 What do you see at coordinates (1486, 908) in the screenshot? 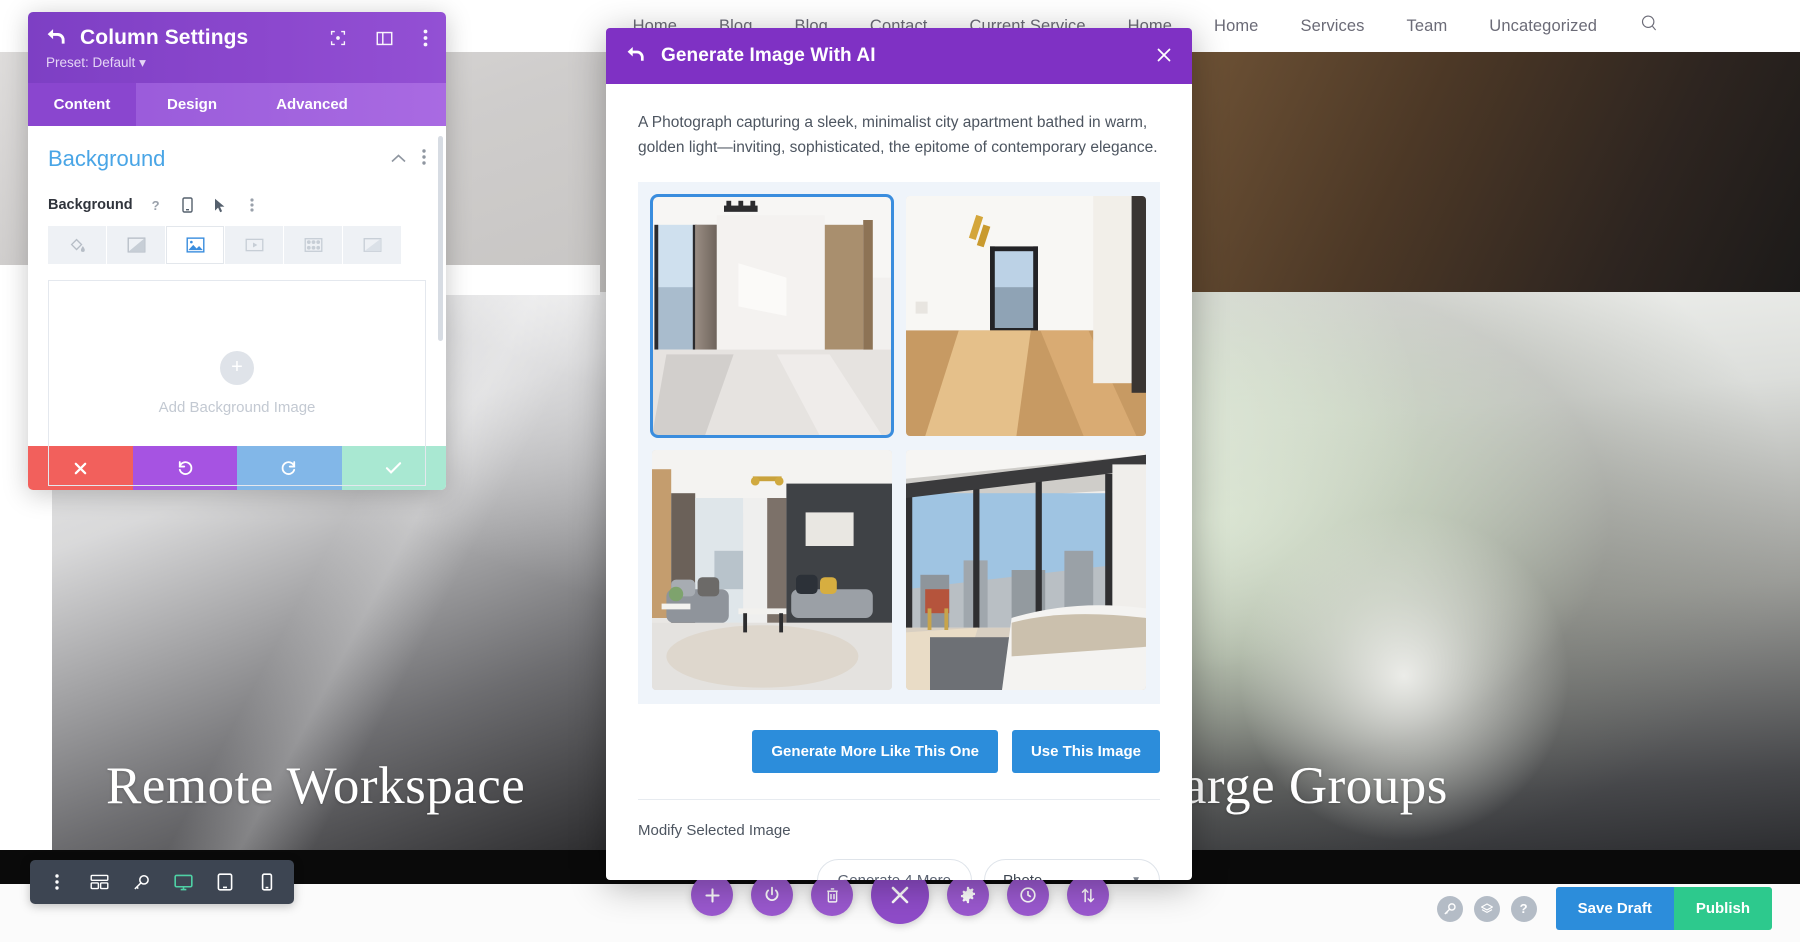
I see `layers-icon` at bounding box center [1486, 908].